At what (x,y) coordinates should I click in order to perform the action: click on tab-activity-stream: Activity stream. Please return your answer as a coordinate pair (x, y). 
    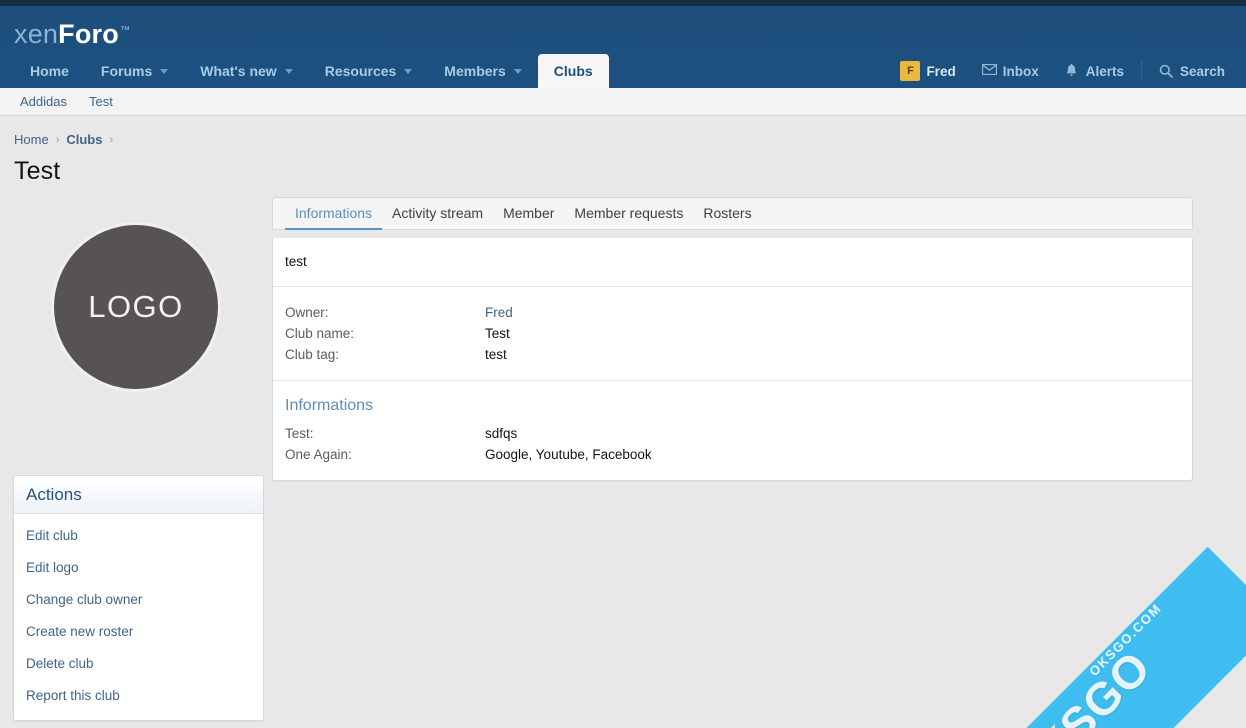
    Looking at the image, I should click on (437, 214).